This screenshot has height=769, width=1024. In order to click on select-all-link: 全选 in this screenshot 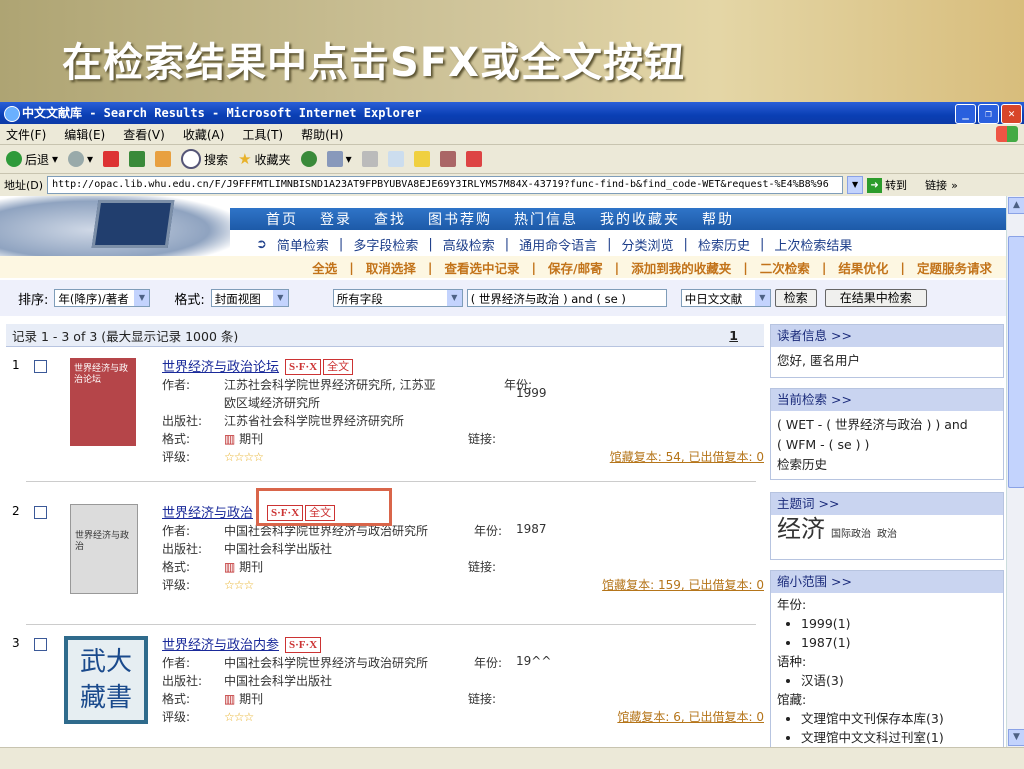, I will do `click(324, 267)`.